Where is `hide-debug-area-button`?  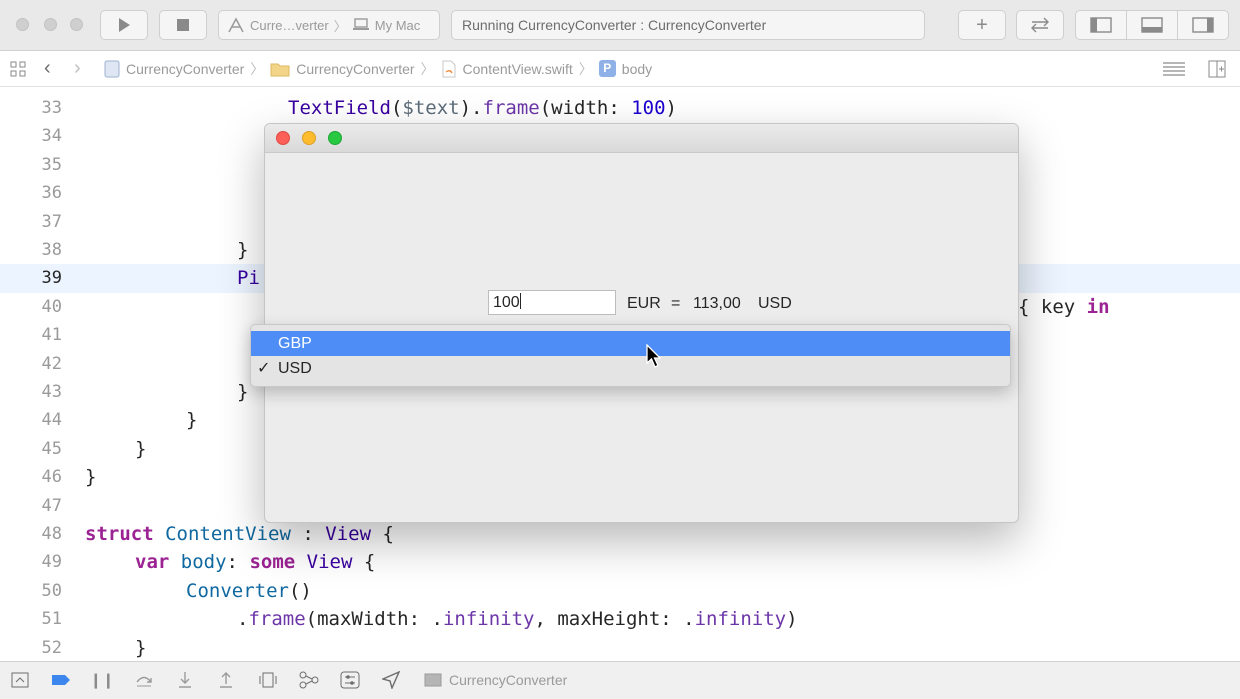 hide-debug-area-button is located at coordinates (20, 680).